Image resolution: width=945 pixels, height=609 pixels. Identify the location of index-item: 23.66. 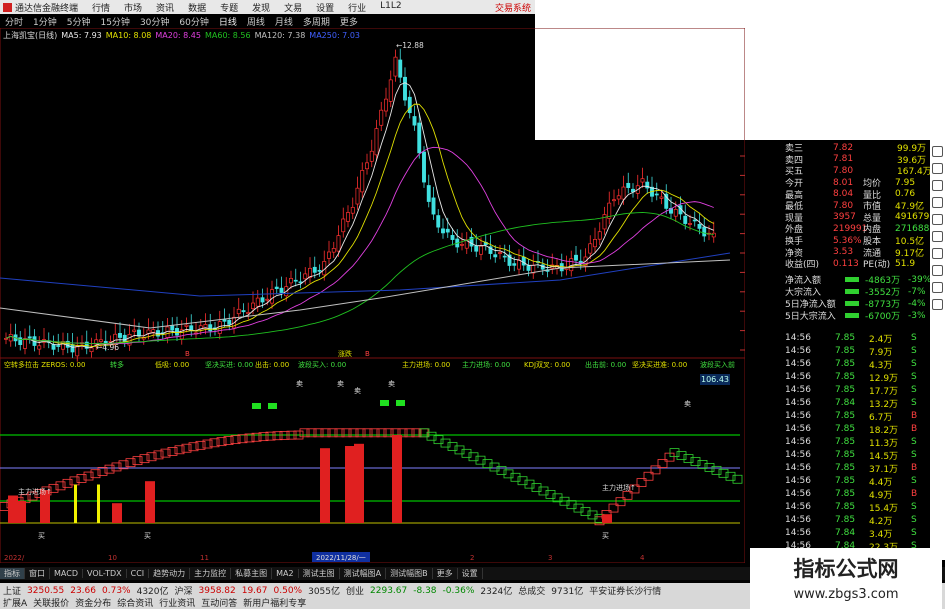
(83, 591).